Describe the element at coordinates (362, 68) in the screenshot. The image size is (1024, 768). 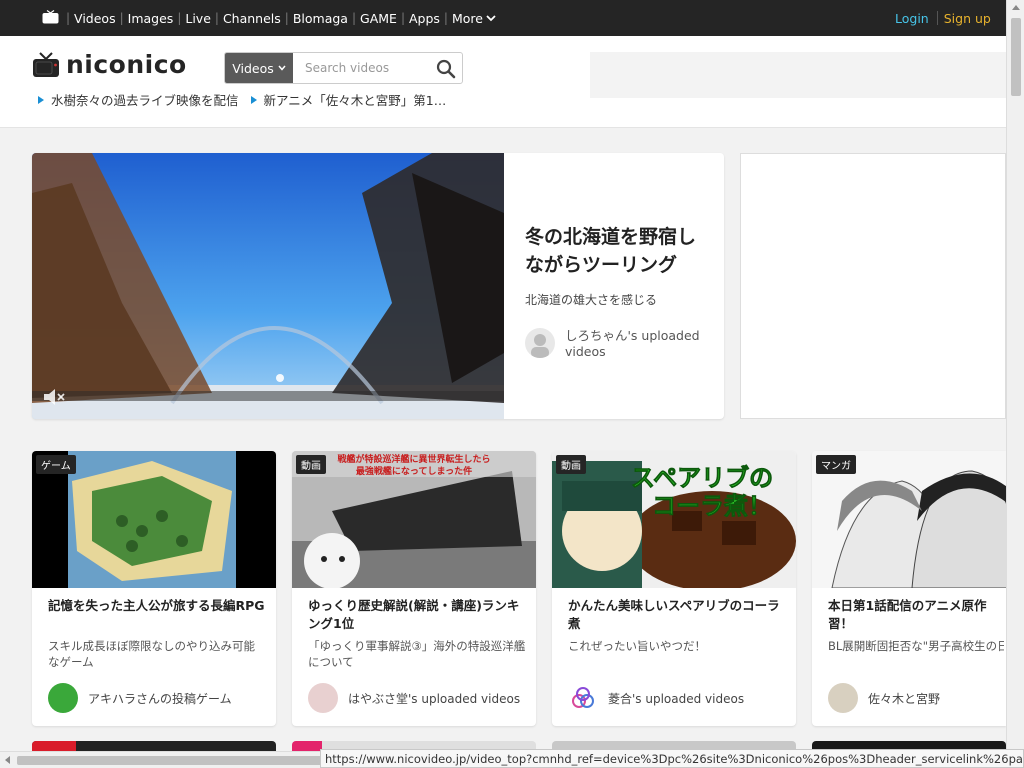
I see `search-input` at that location.